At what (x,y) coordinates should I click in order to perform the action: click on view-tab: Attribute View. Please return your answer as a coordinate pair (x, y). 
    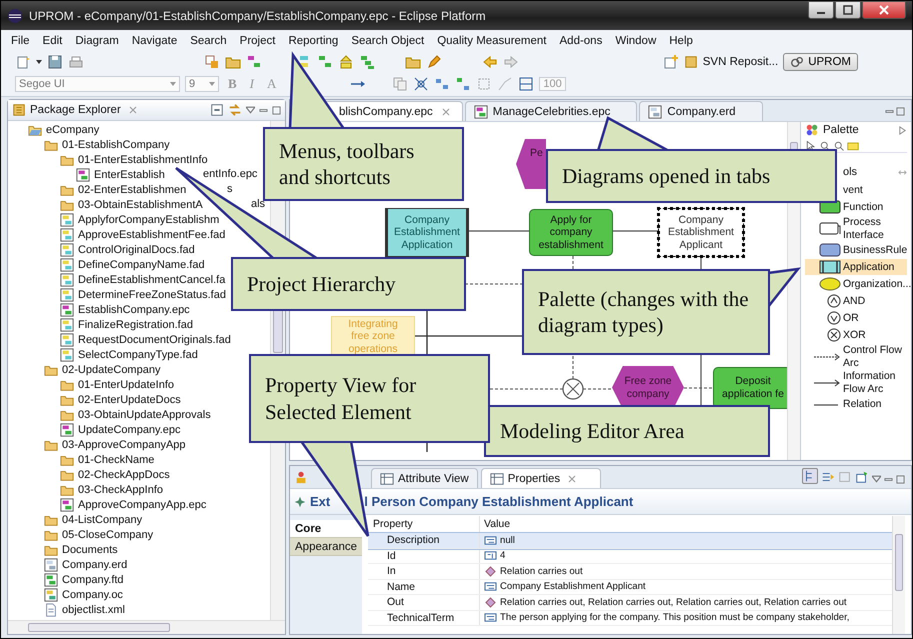
    Looking at the image, I should click on (424, 478).